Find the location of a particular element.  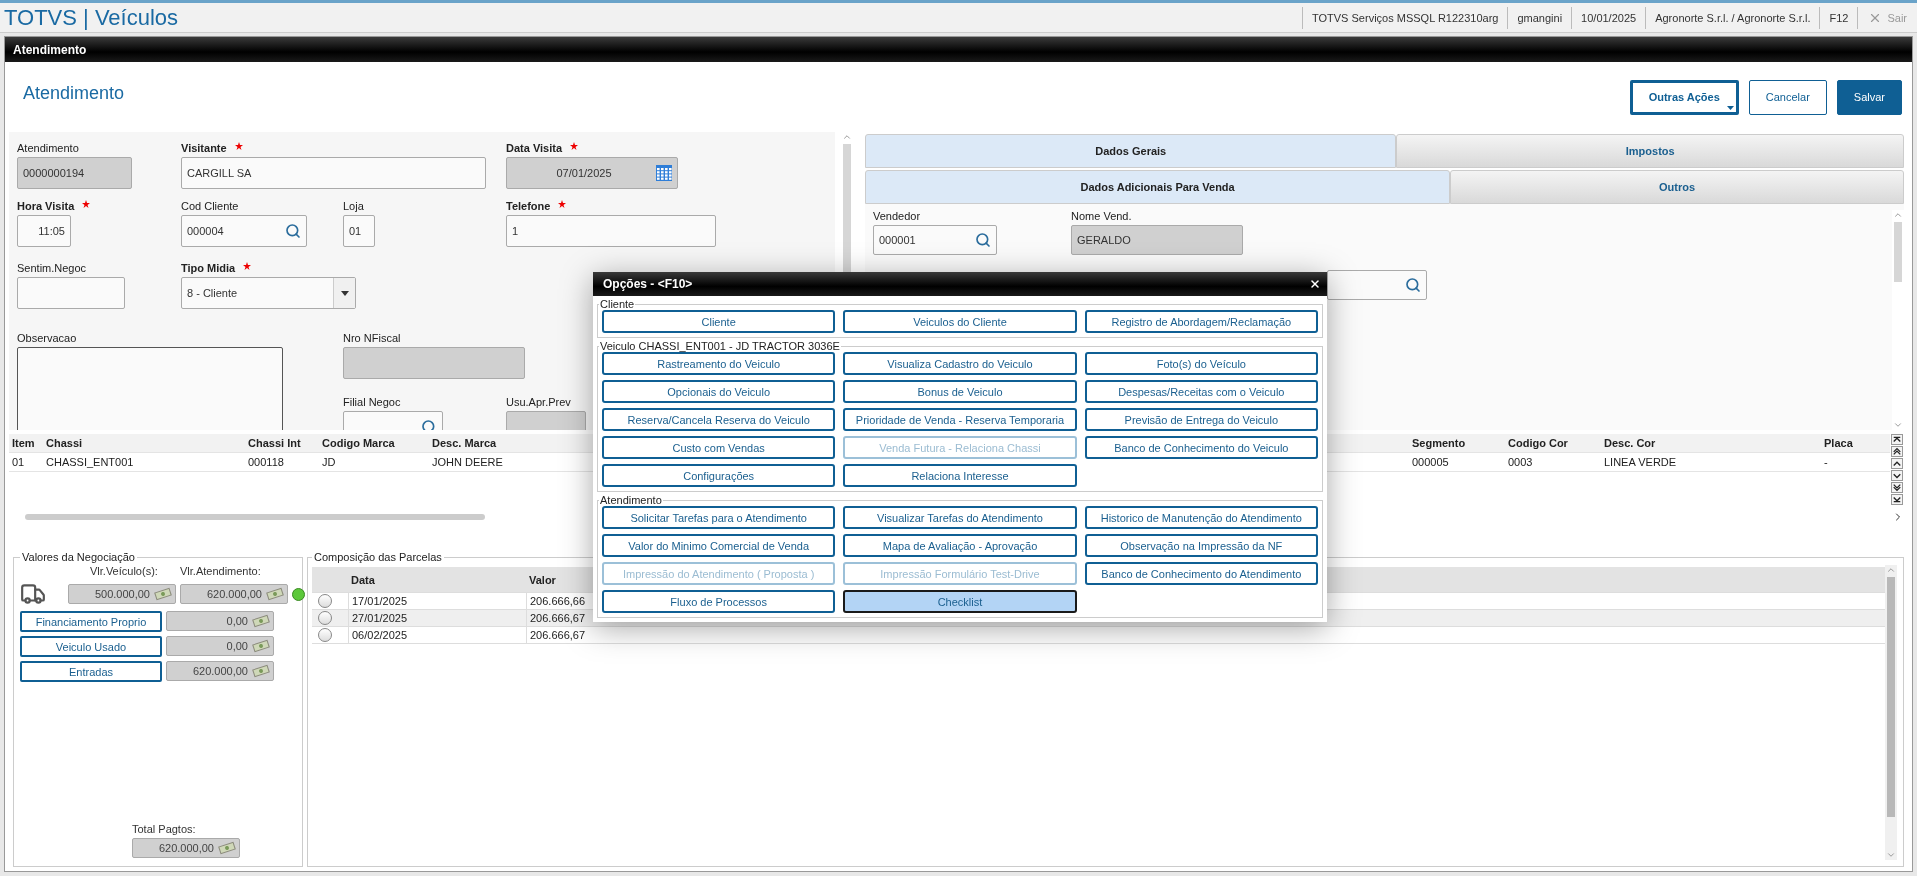

column-header: Desc. Cor is located at coordinates (1711, 443).